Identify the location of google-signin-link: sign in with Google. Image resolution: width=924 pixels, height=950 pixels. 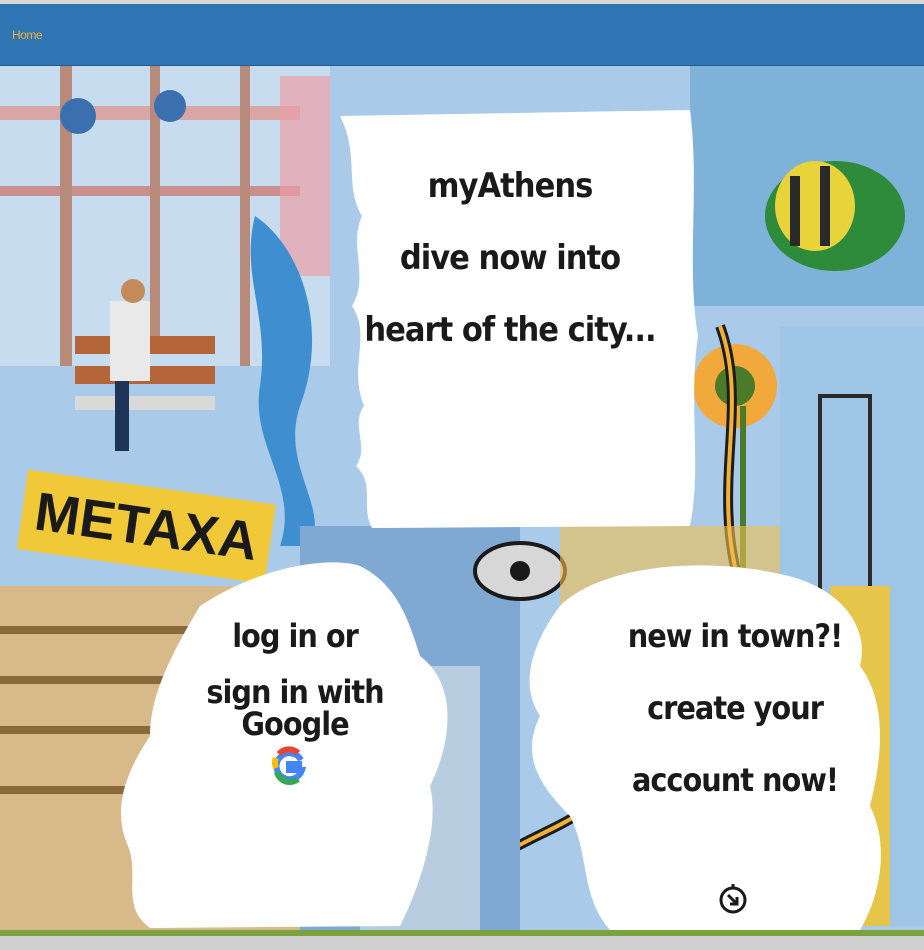
(295, 708).